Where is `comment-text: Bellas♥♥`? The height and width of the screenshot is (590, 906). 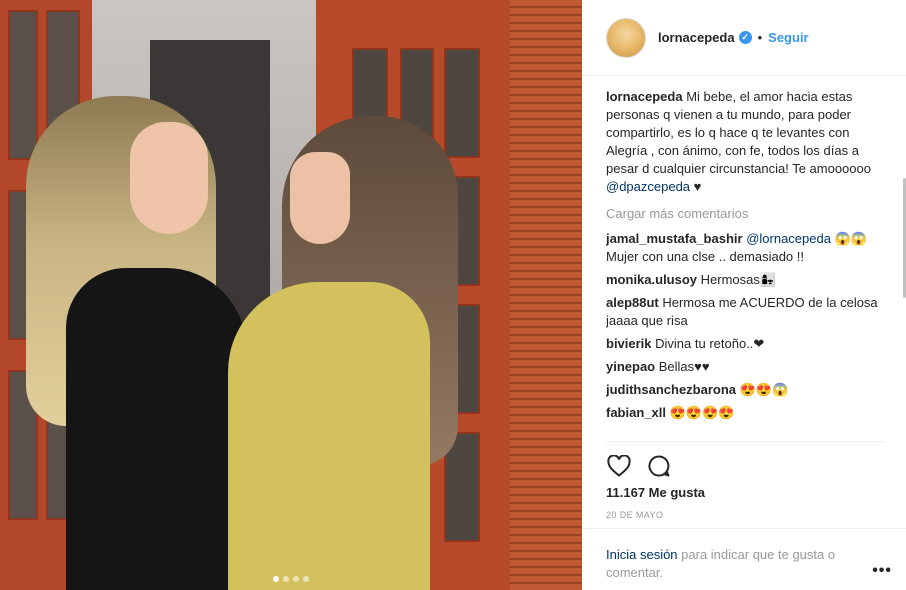
comment-text: Bellas♥♥ is located at coordinates (682, 366).